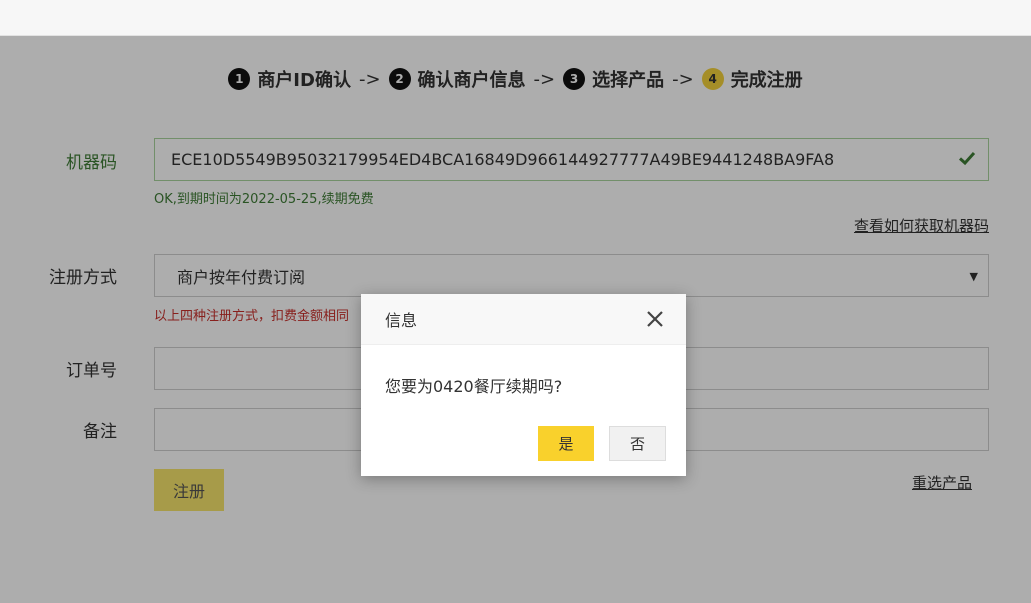 The width and height of the screenshot is (1031, 603). What do you see at coordinates (566, 443) in the screenshot?
I see `yes-button: 是` at bounding box center [566, 443].